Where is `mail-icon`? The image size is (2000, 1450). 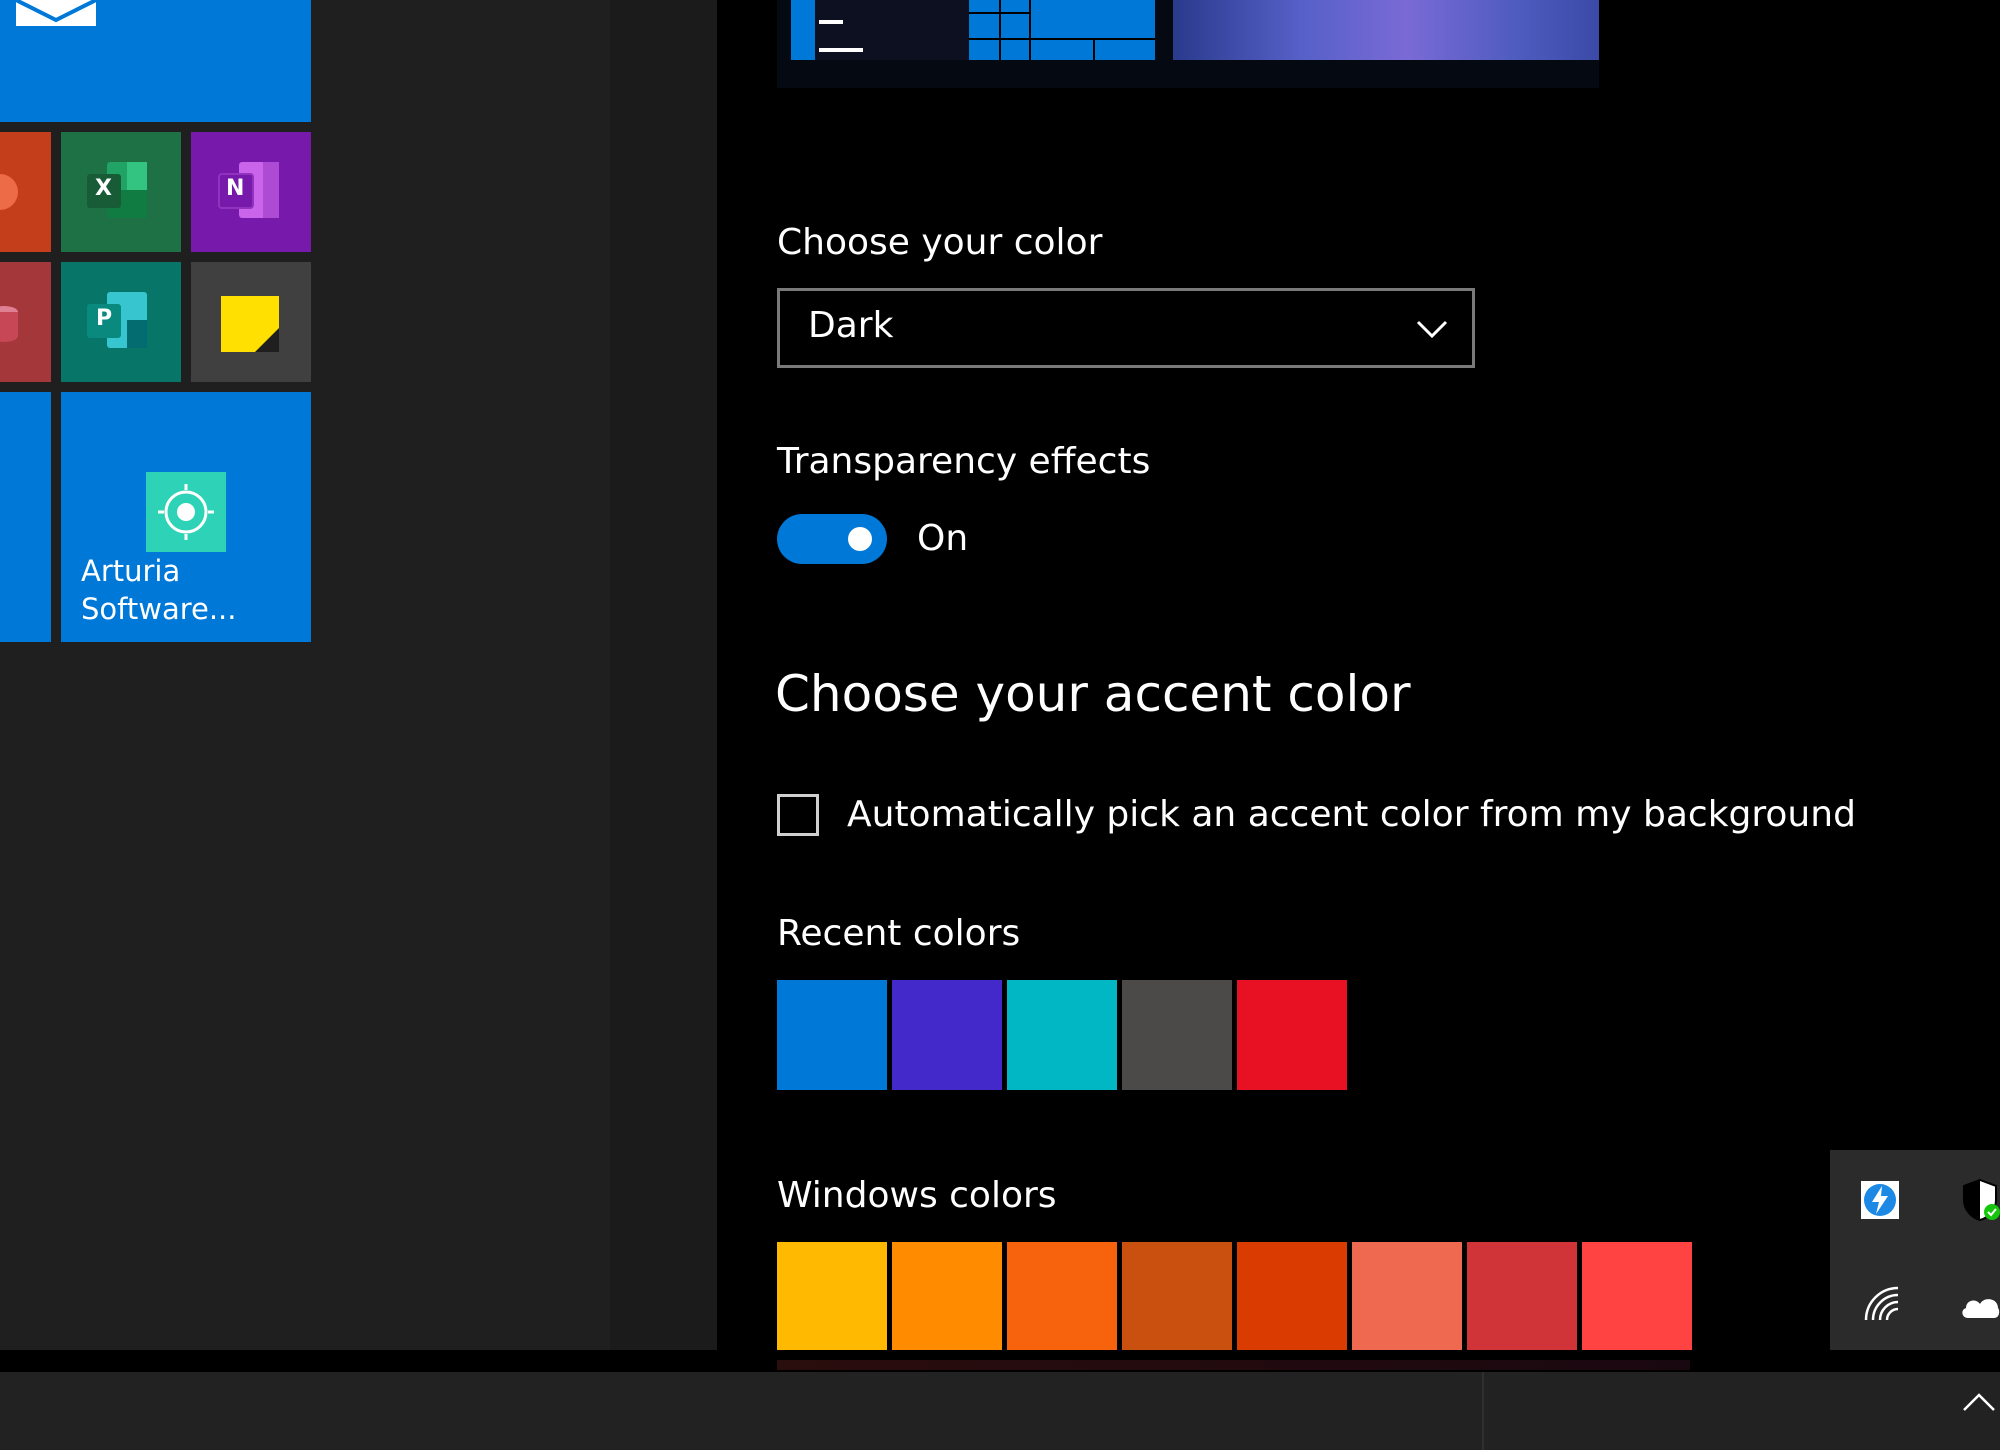
mail-icon is located at coordinates (56, 13).